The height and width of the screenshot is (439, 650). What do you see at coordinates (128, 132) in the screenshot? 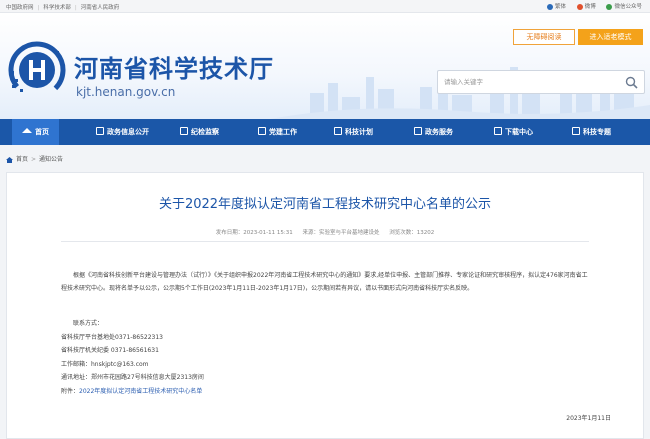
I see `nav-item-label: 政务信息公开` at bounding box center [128, 132].